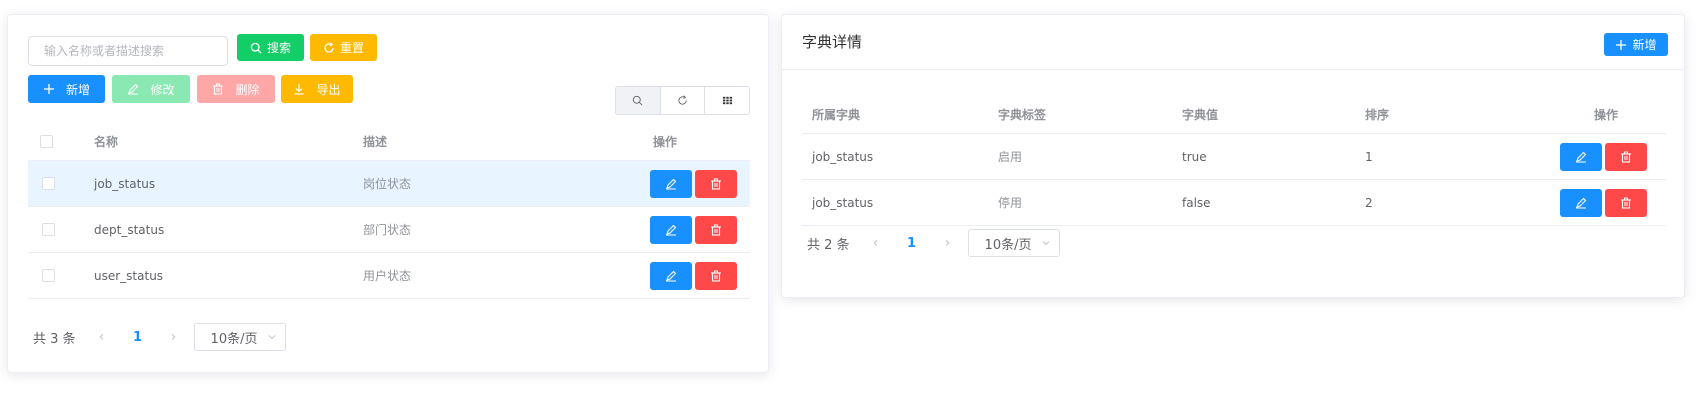  I want to click on table-header-row: 所属字典 字典标签 字典值 排序 操作, so click(1234, 115).